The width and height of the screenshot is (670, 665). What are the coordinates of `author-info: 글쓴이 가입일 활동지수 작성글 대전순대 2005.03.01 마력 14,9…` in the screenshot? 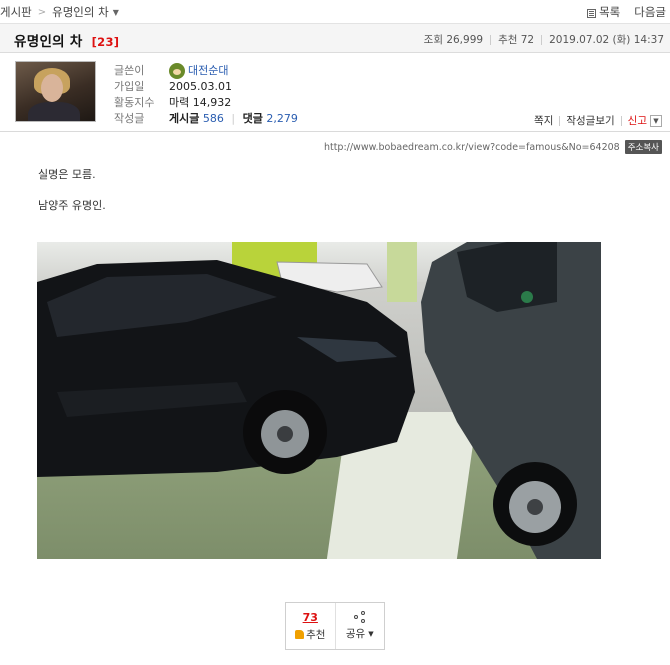 It's located at (335, 92).